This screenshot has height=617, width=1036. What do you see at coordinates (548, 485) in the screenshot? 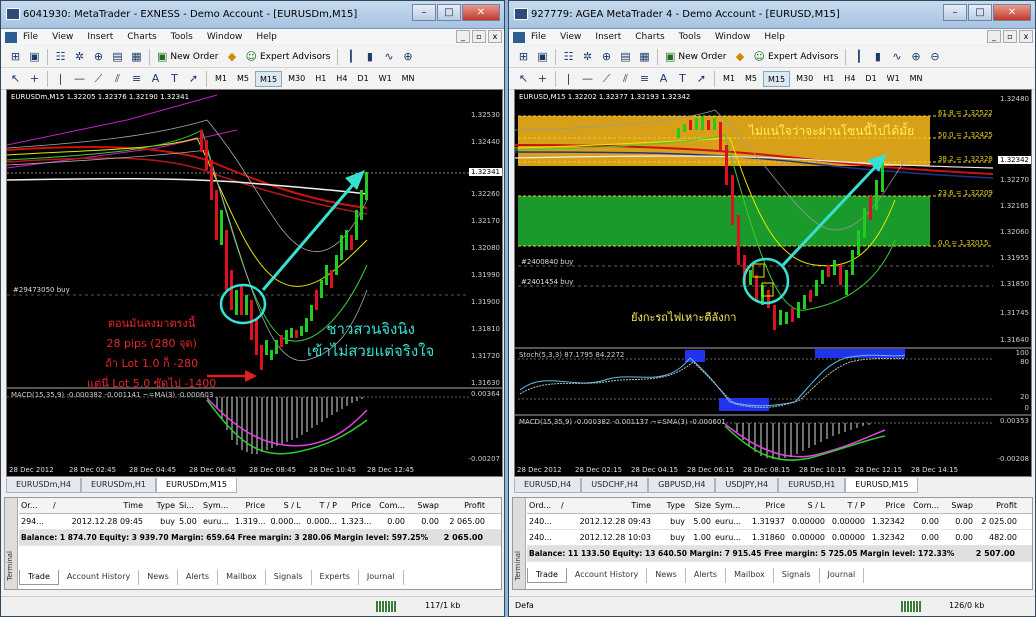
I see `chart-tab: EURUSD,H4` at bounding box center [548, 485].